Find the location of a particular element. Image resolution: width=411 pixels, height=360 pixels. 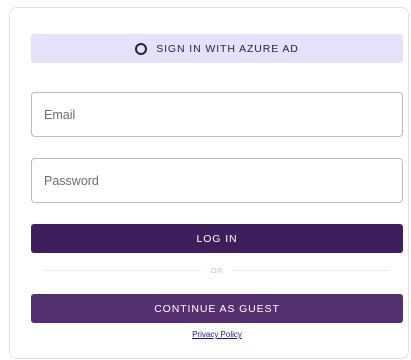

email-field is located at coordinates (217, 114).